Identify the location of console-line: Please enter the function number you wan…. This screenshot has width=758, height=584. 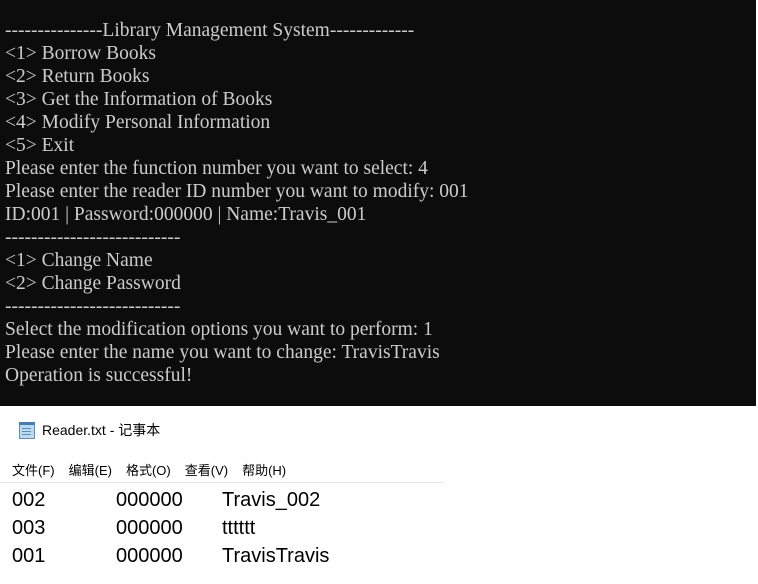
(216, 168).